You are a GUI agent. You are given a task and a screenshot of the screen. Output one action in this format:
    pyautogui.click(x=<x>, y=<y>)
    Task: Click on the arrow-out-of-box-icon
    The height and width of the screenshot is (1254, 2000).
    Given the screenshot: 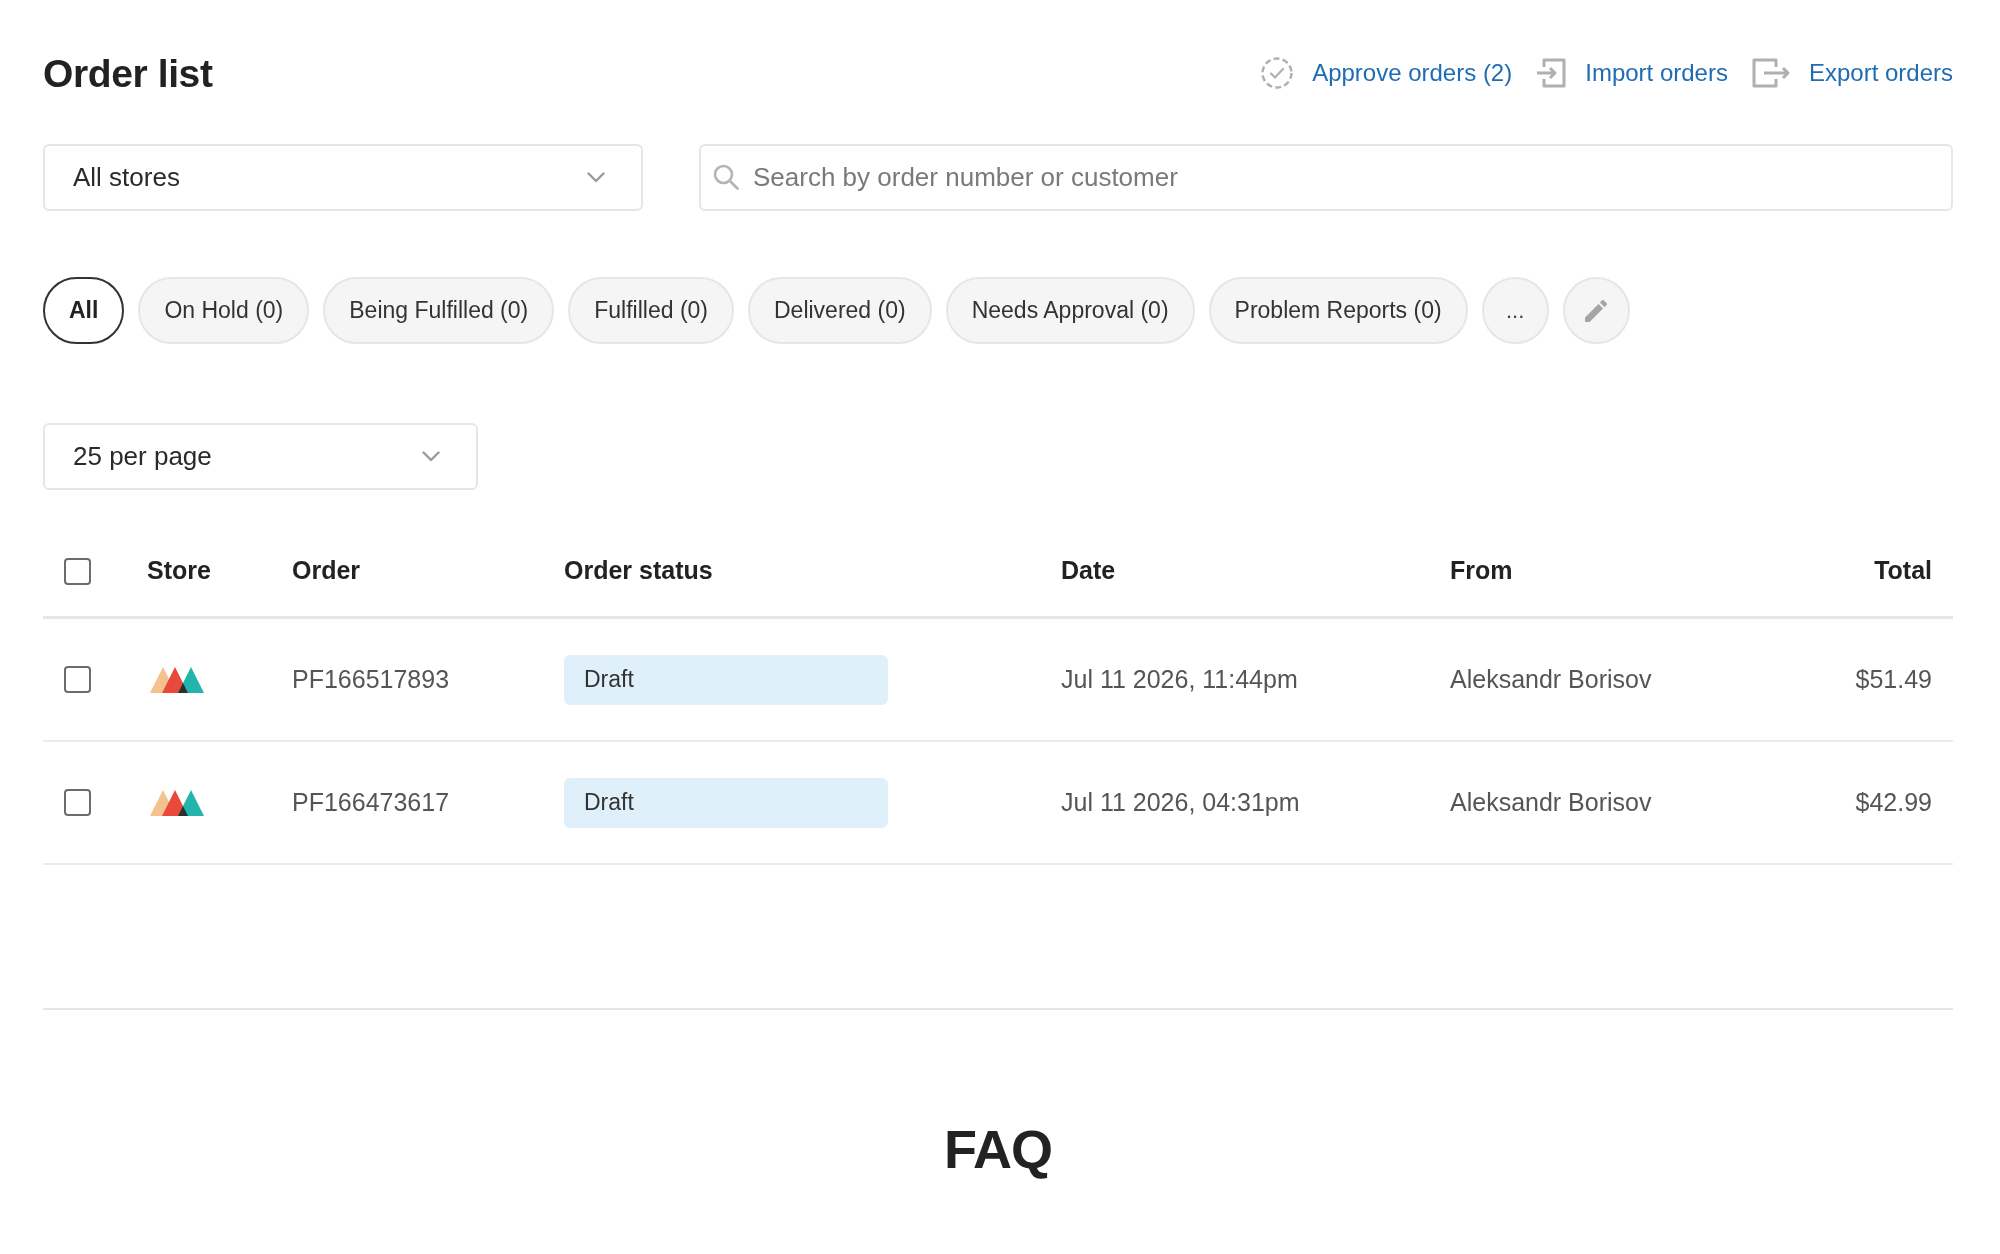 What is the action you would take?
    pyautogui.click(x=1770, y=73)
    